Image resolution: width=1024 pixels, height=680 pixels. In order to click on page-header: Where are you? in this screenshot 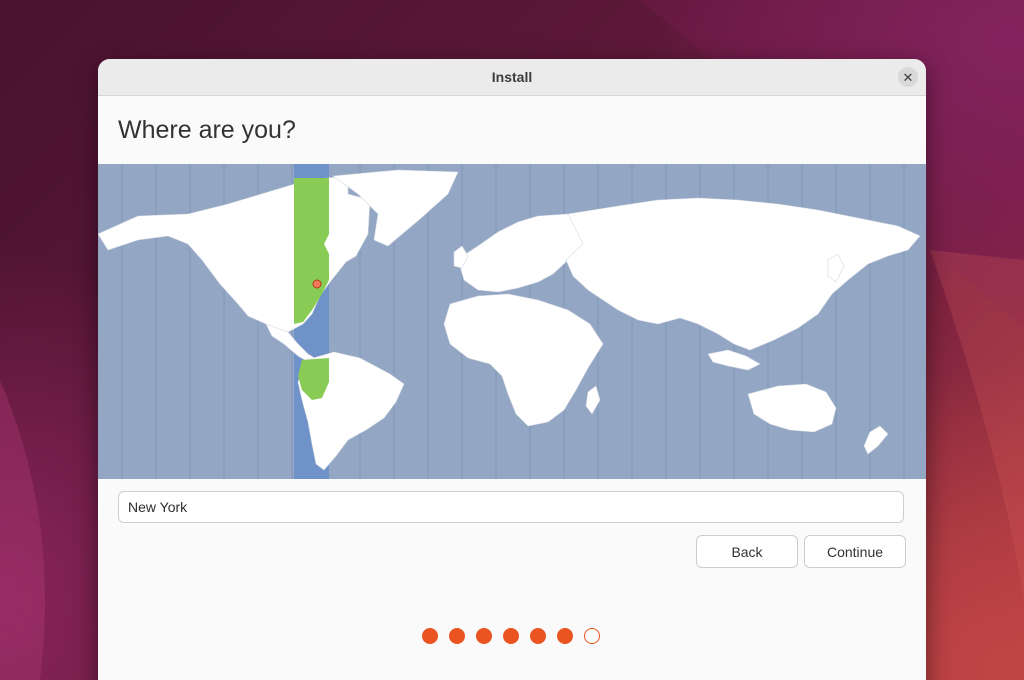, I will do `click(512, 130)`.